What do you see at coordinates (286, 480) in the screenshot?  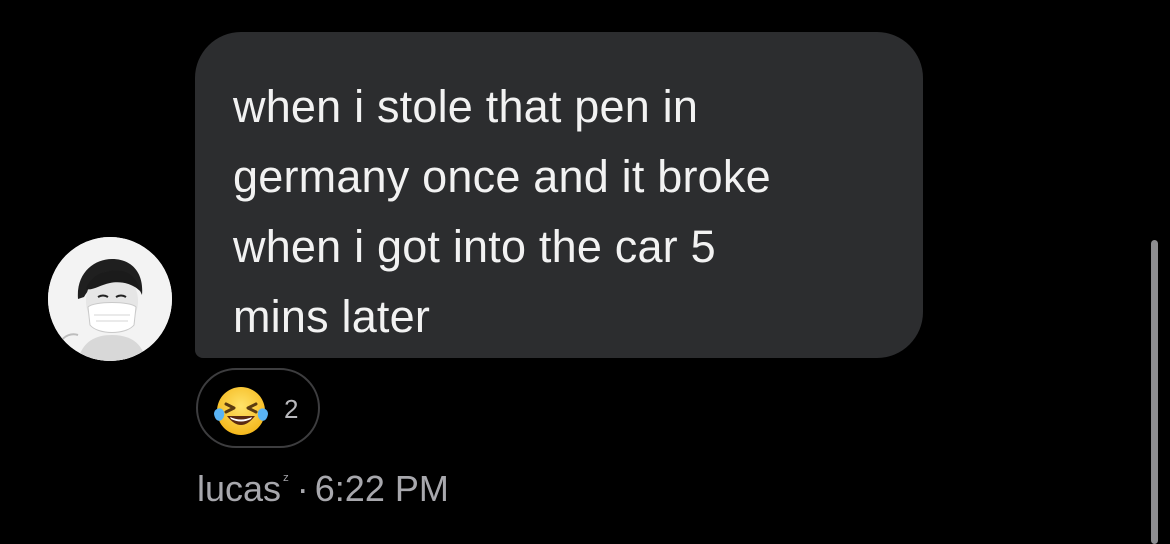 I see `sender-name-superscript: ᶻ` at bounding box center [286, 480].